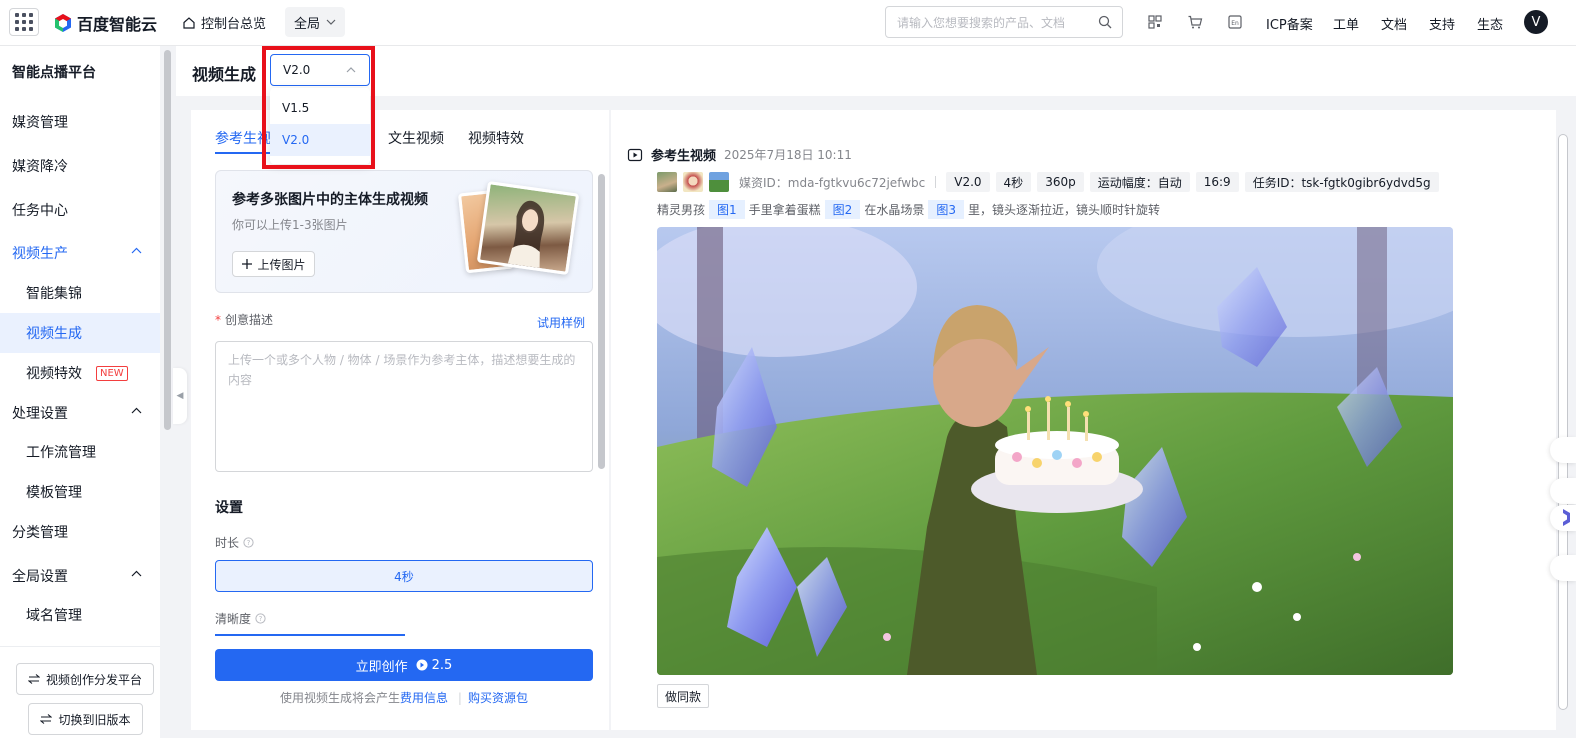 The height and width of the screenshot is (738, 1576). I want to click on description-label: 创意描述, so click(249, 320).